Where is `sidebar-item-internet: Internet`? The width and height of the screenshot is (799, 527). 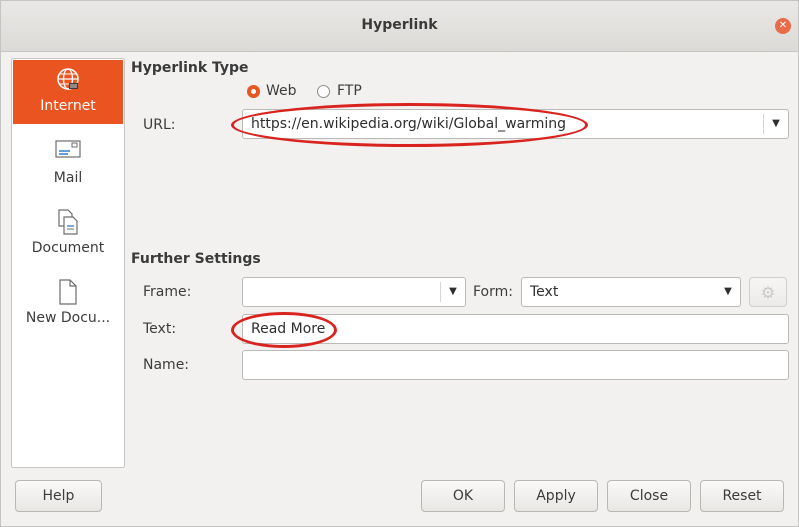
sidebar-item-internet: Internet is located at coordinates (68, 92).